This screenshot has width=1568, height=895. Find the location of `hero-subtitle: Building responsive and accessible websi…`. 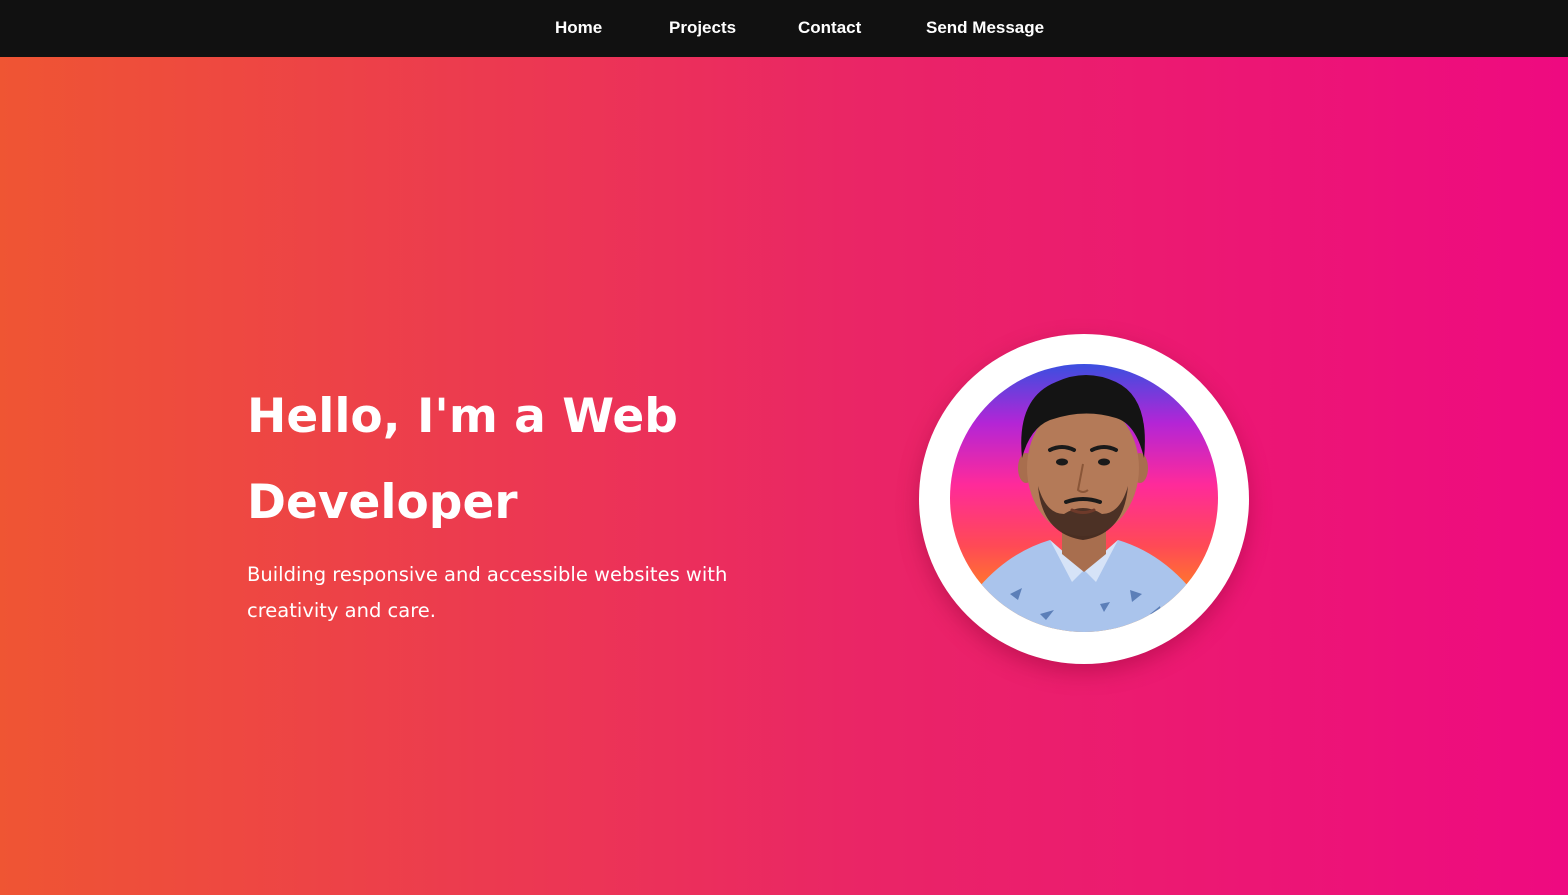

hero-subtitle: Building responsive and accessible websi… is located at coordinates (487, 592).